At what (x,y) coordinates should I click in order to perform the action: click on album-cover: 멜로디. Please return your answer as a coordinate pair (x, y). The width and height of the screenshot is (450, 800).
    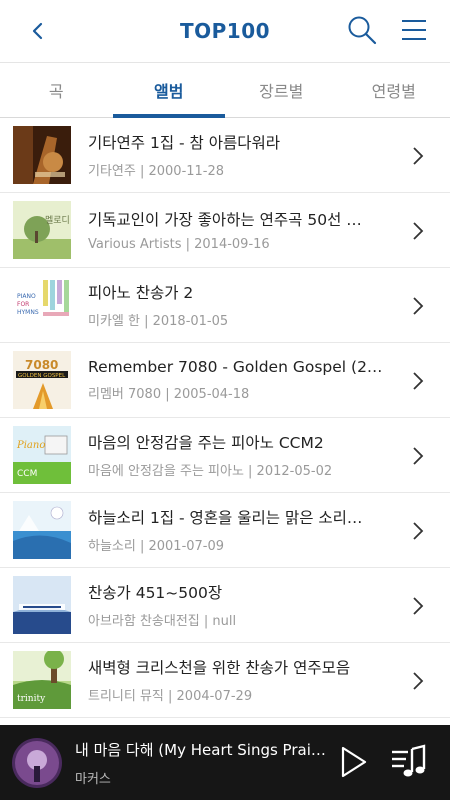
    Looking at the image, I should click on (42, 230).